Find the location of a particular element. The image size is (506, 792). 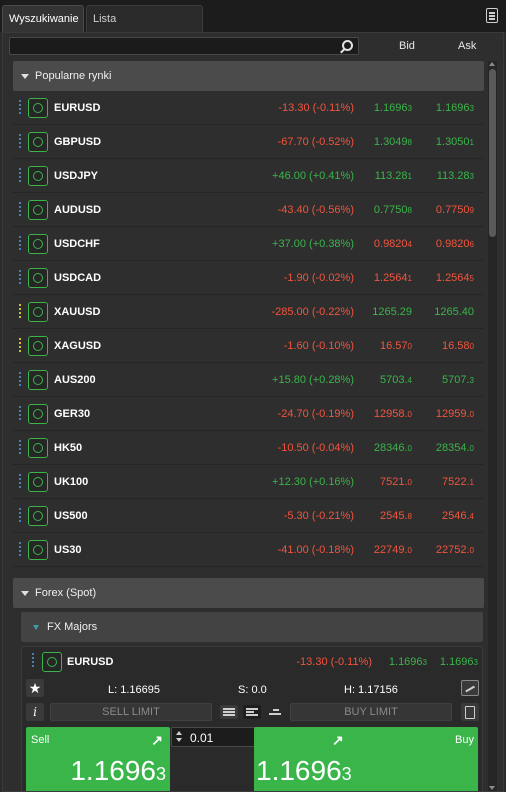

market-symbol: HK50 is located at coordinates (68, 448).